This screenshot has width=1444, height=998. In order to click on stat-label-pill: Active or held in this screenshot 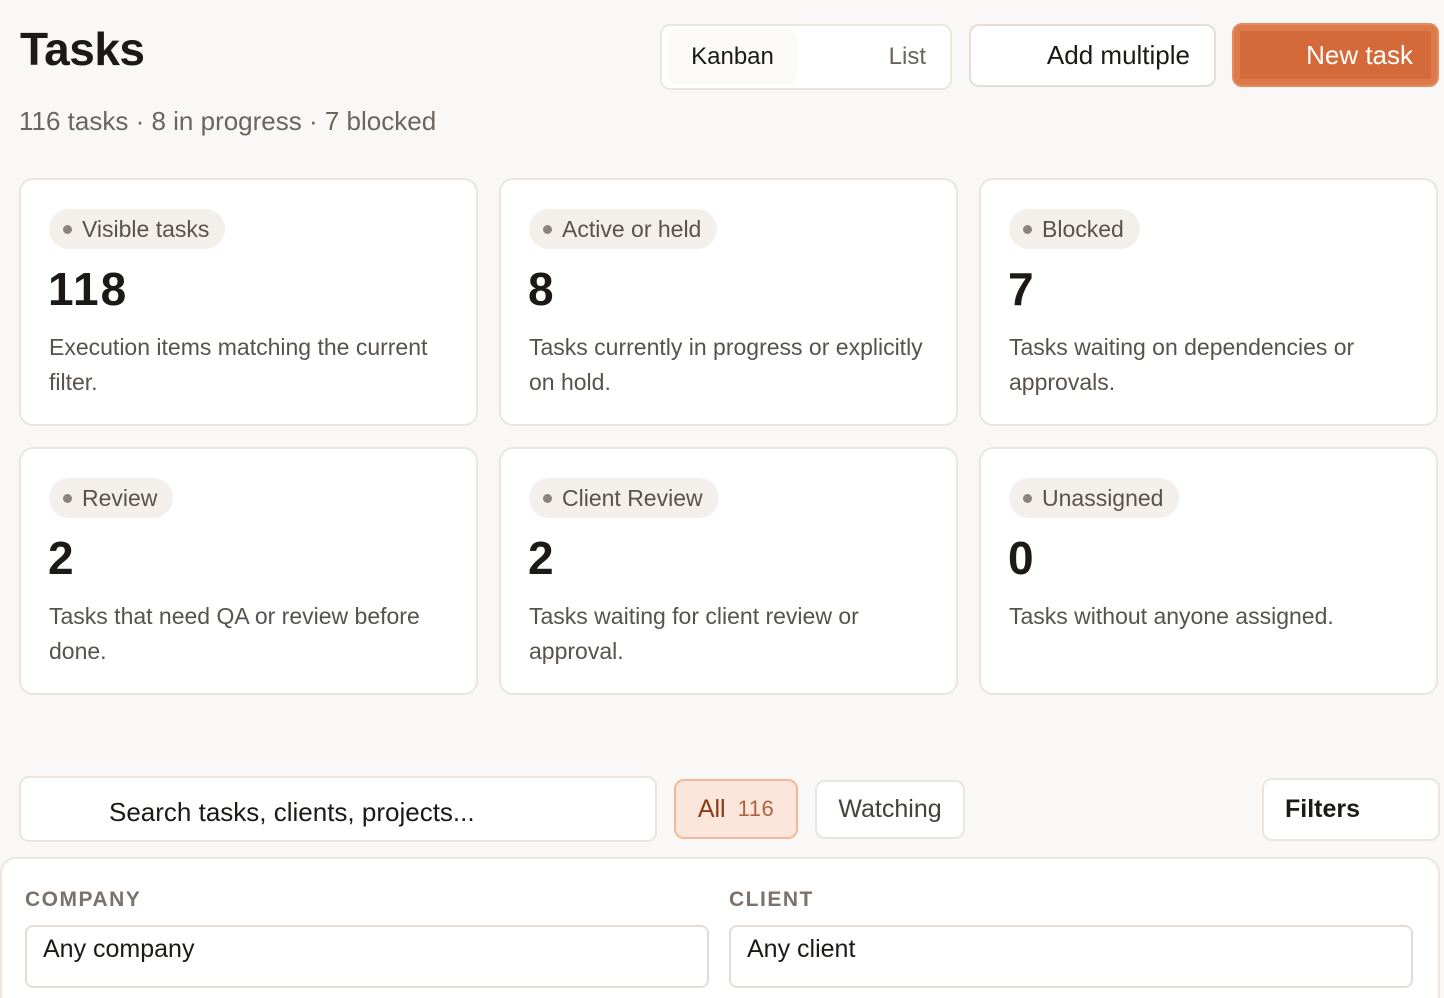, I will do `click(623, 229)`.